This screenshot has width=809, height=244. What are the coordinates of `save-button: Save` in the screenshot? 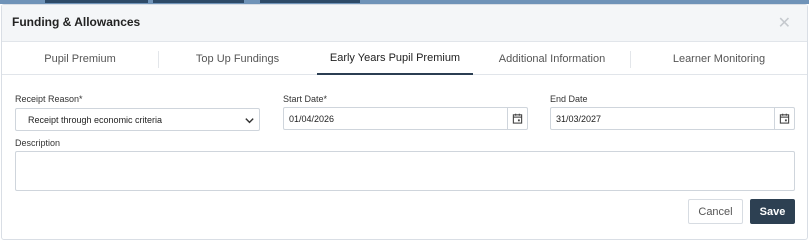 It's located at (772, 211).